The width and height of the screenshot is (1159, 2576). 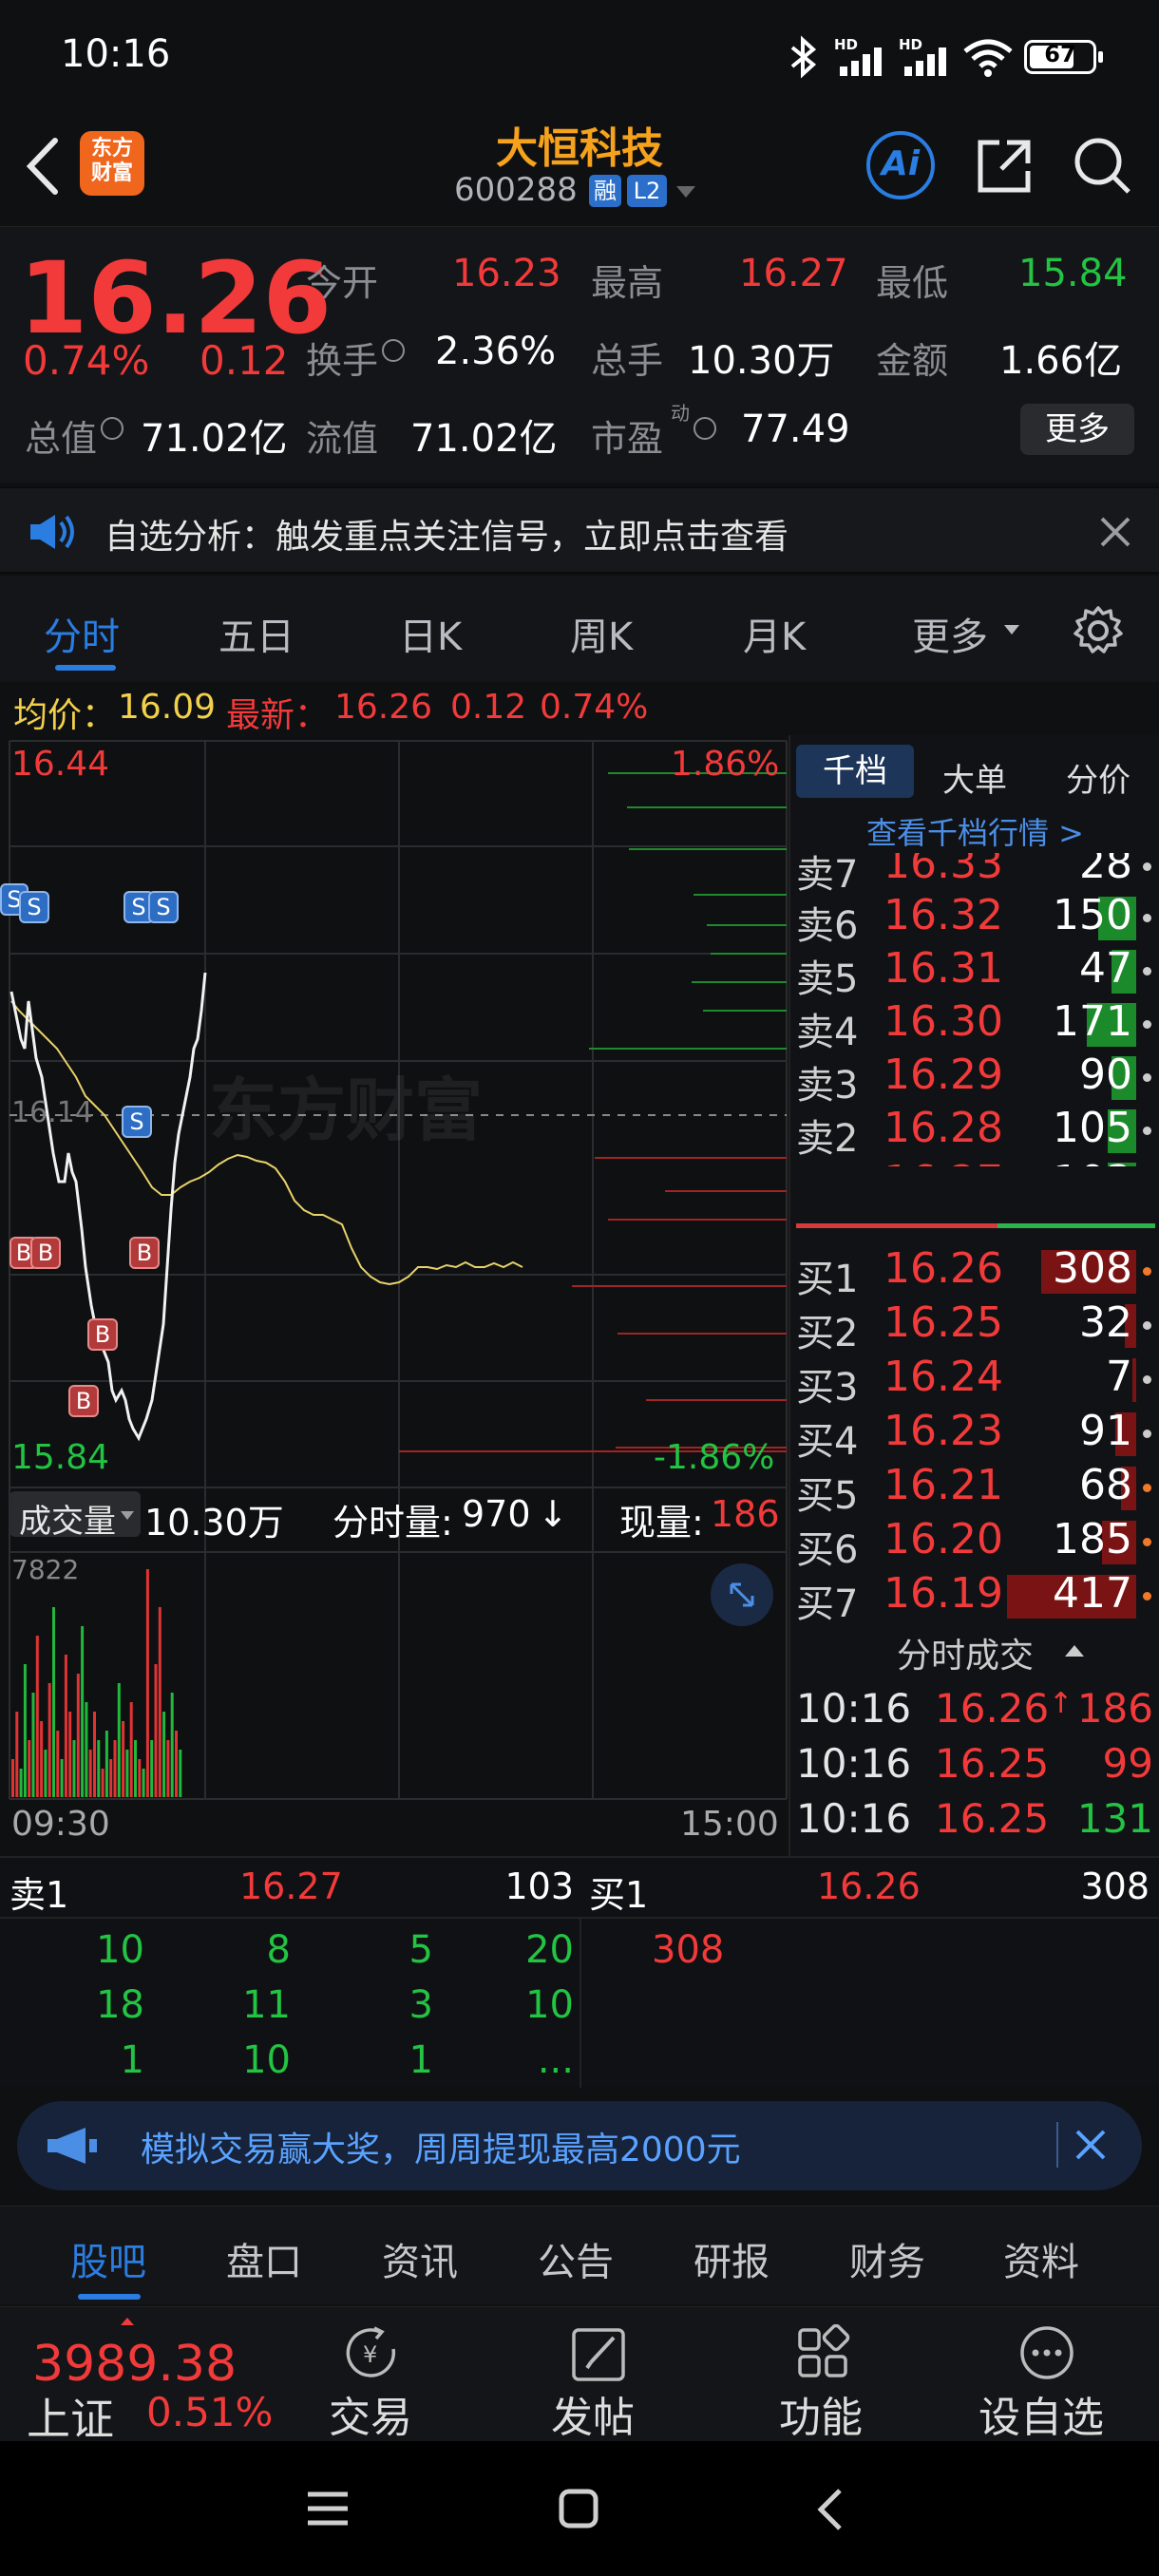 What do you see at coordinates (974, 875) in the screenshot?
I see `ask-row: 卖7 16.33 28` at bounding box center [974, 875].